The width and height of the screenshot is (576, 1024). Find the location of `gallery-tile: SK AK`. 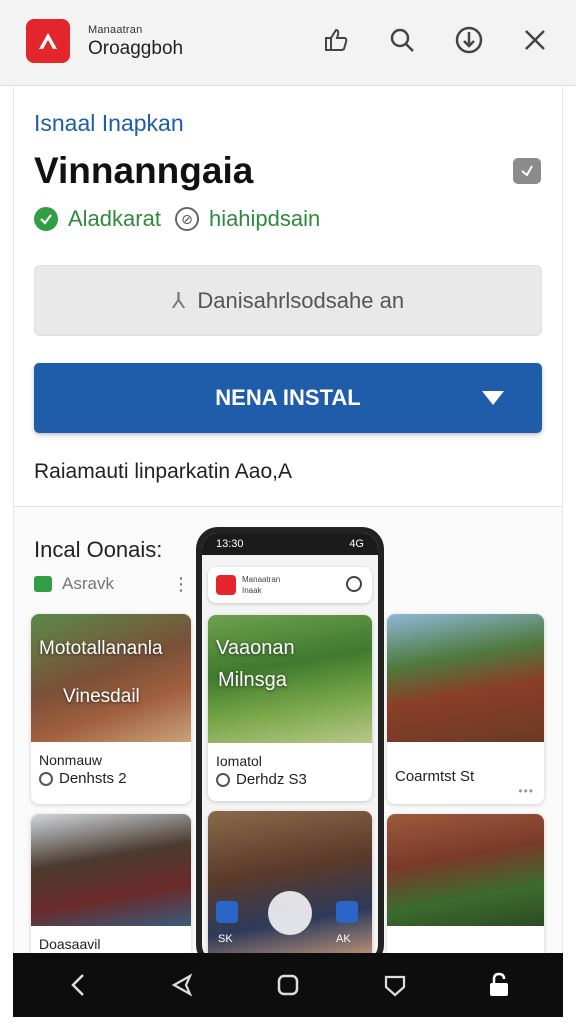

gallery-tile: SK AK is located at coordinates (290, 886).